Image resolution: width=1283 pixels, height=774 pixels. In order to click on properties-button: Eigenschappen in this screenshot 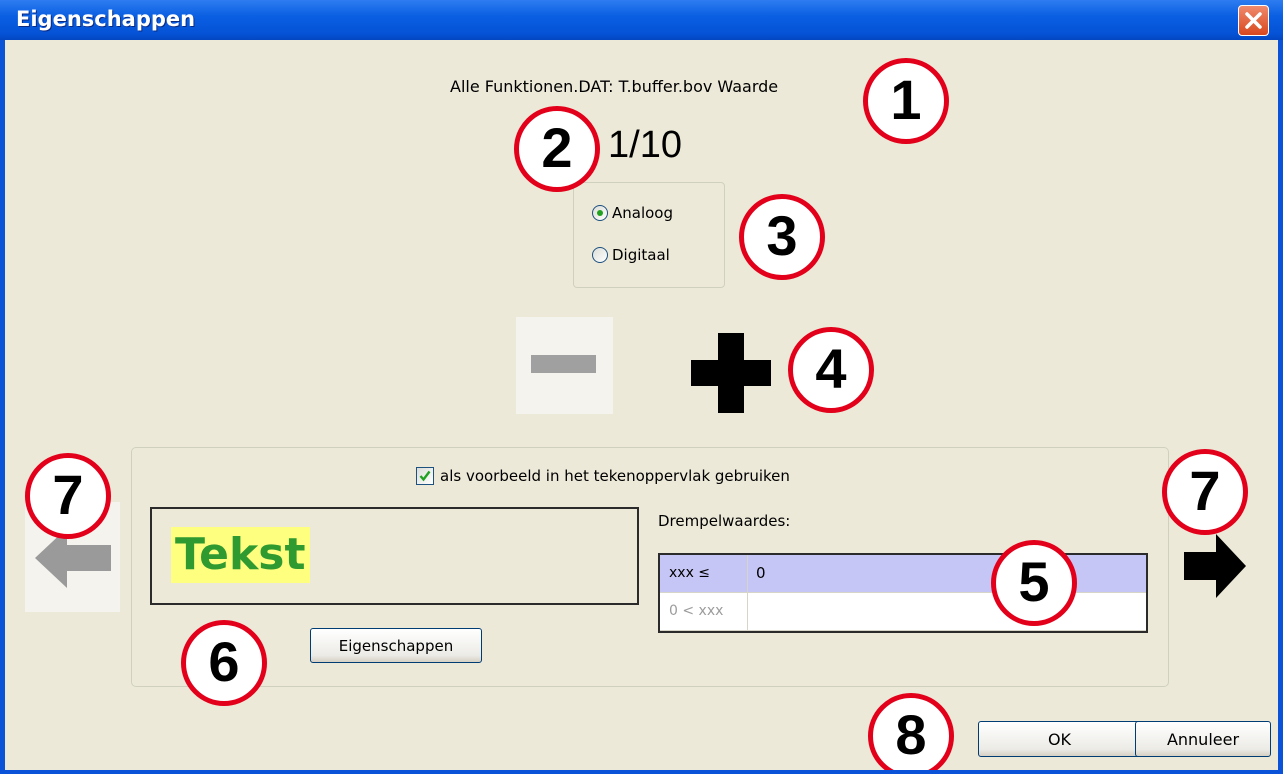, I will do `click(396, 645)`.